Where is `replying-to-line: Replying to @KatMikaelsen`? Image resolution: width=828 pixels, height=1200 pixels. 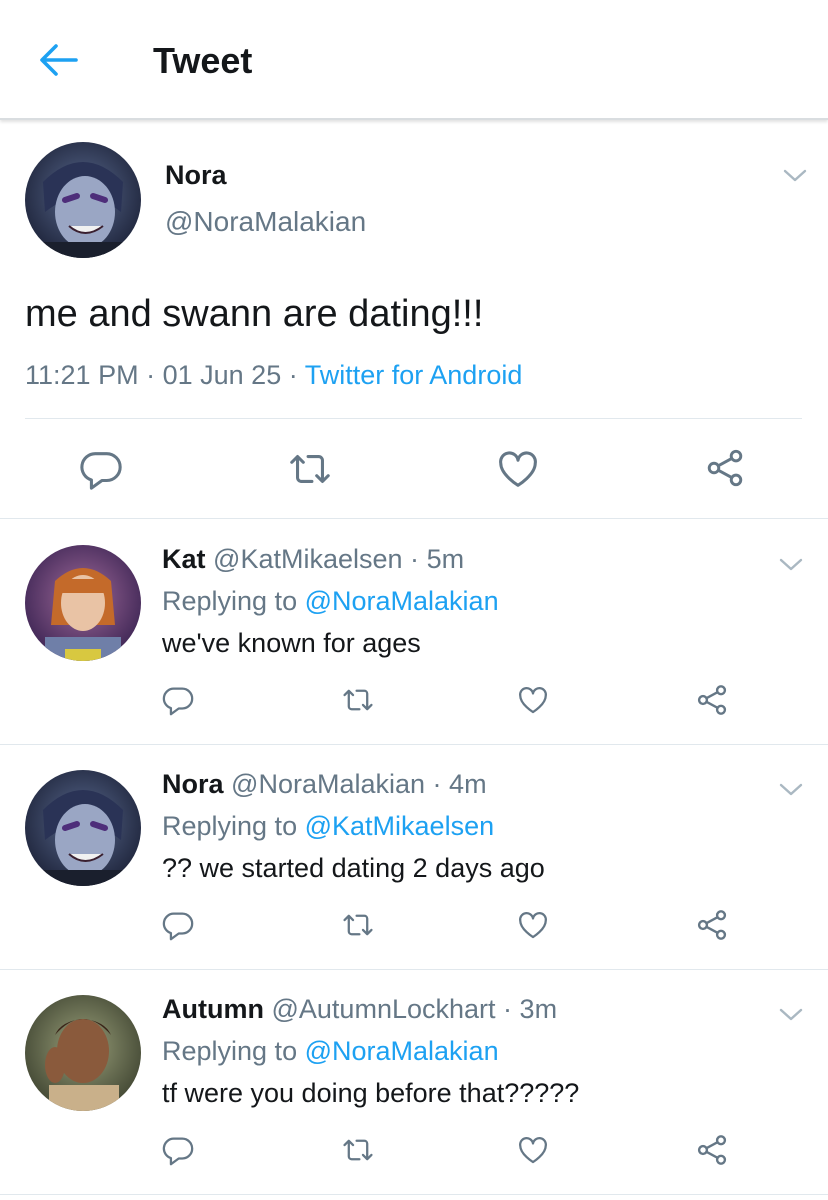
replying-to-line: Replying to @KatMikaelsen is located at coordinates (328, 826).